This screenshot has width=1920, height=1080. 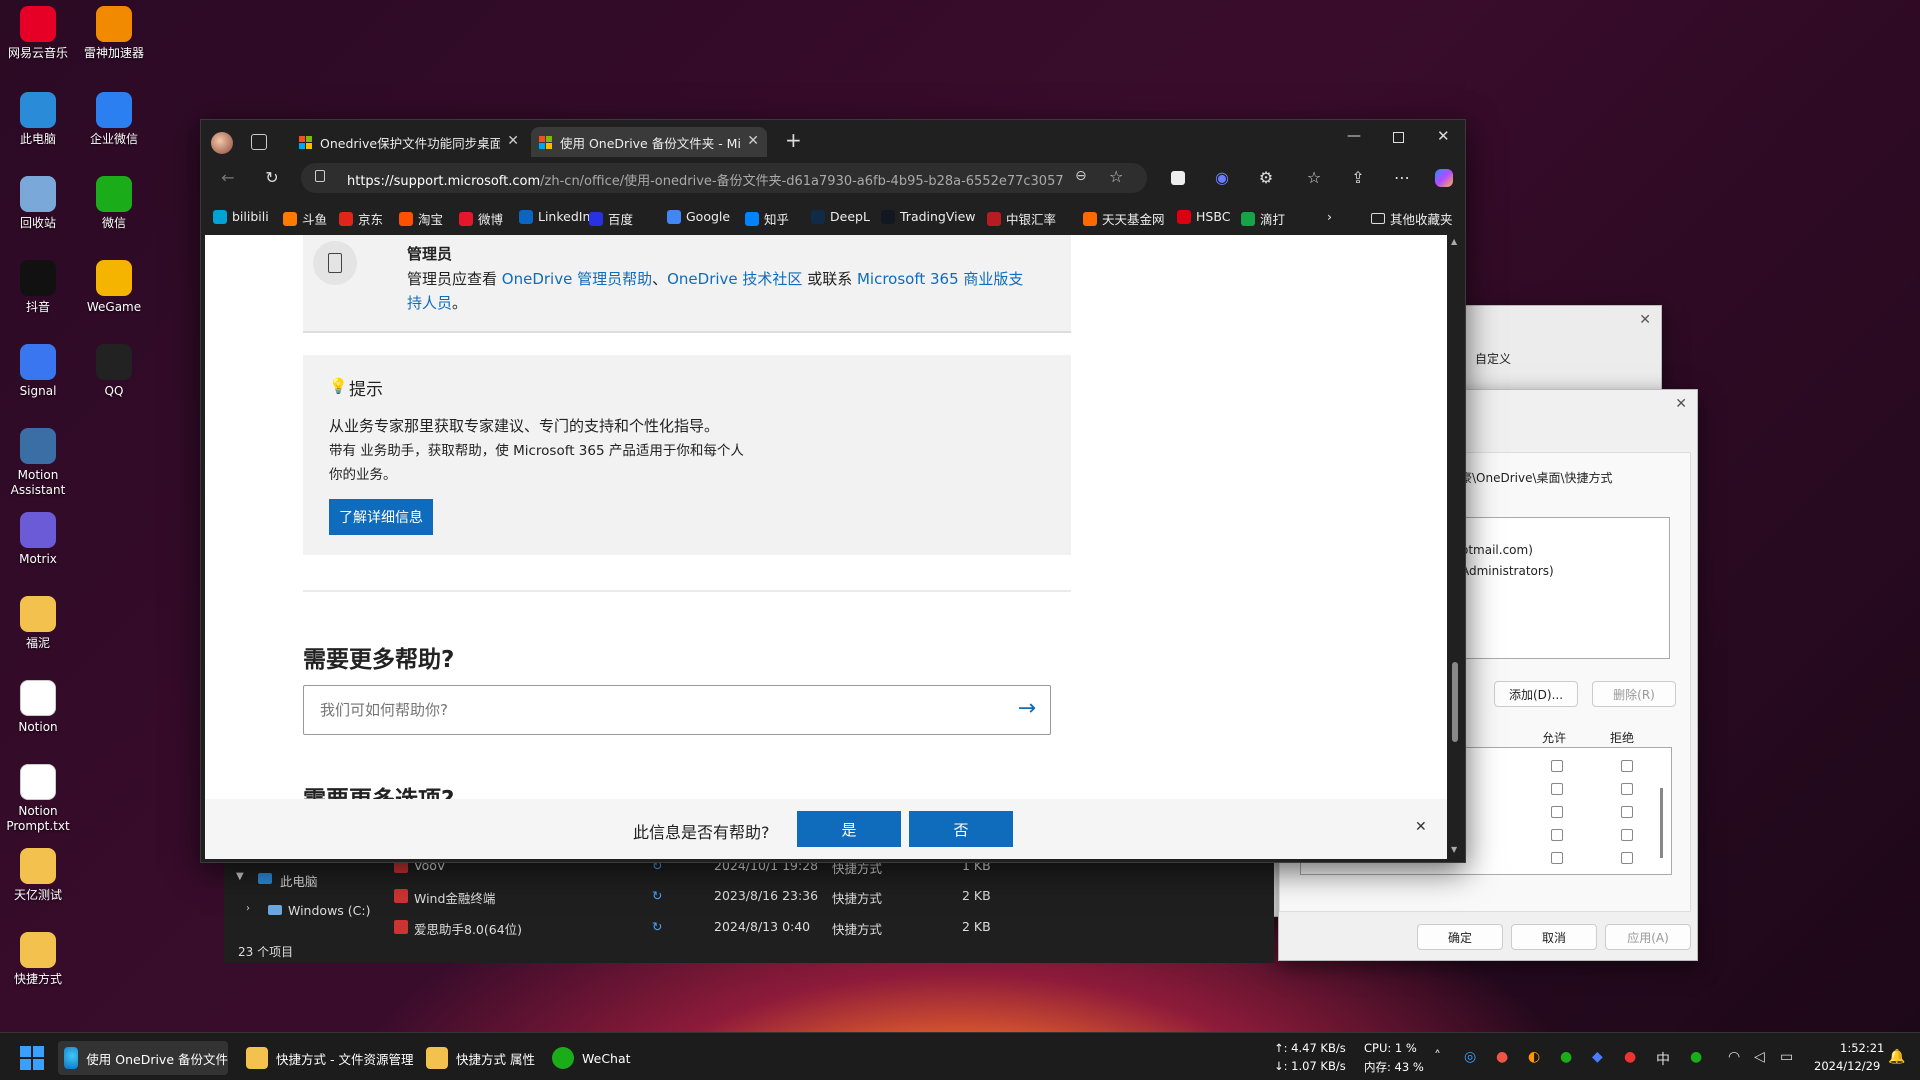 I want to click on profile-avatar, so click(x=222, y=143).